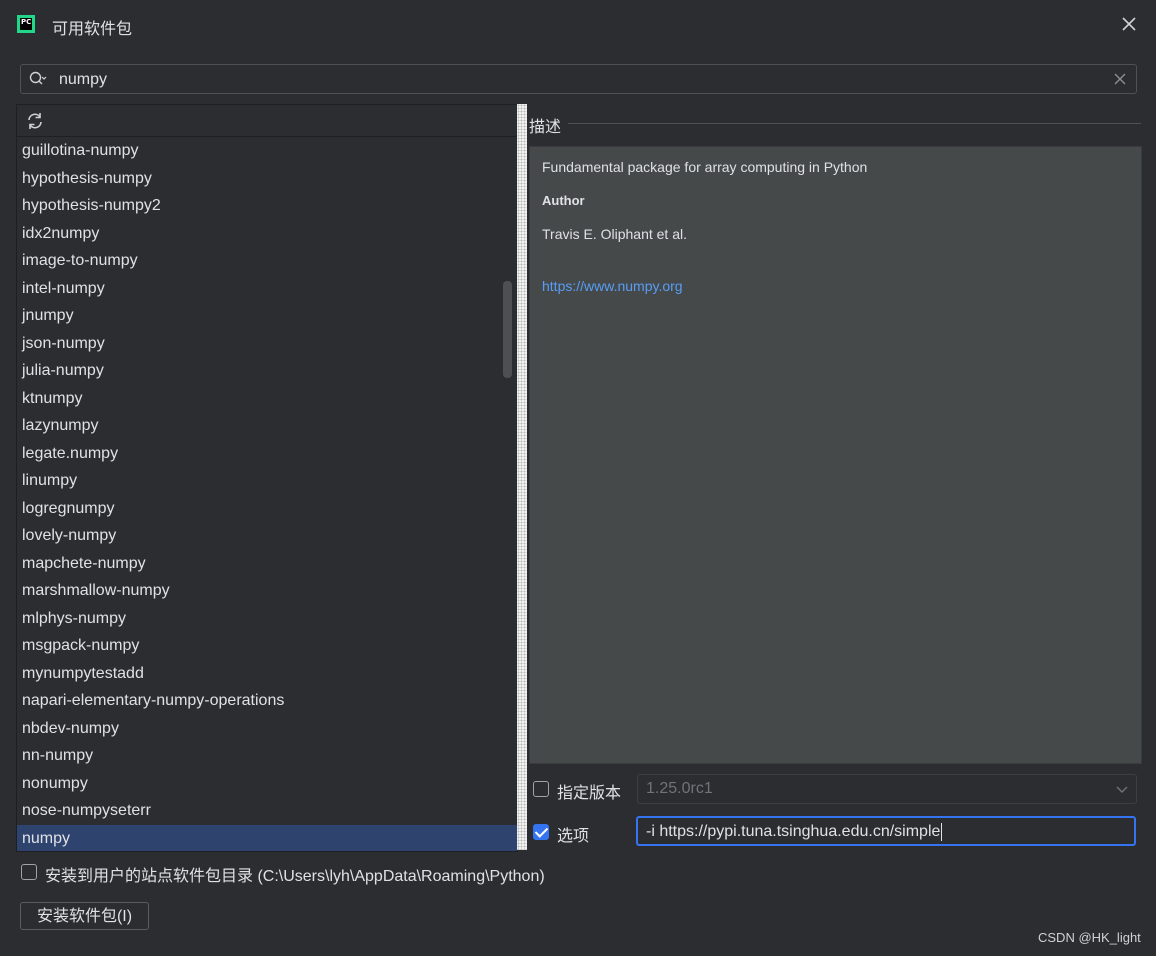  What do you see at coordinates (563, 200) in the screenshot?
I see `author-label: Author` at bounding box center [563, 200].